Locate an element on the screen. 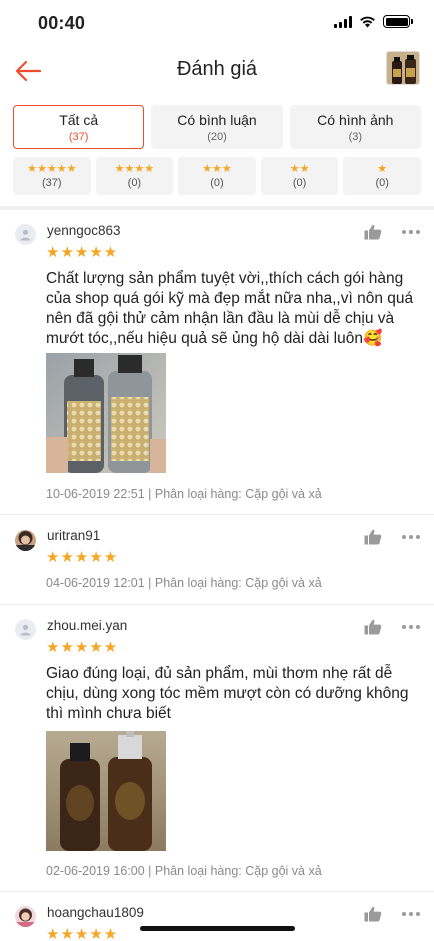 This screenshot has width=434, height=941. star-icons: ★★ is located at coordinates (299, 169).